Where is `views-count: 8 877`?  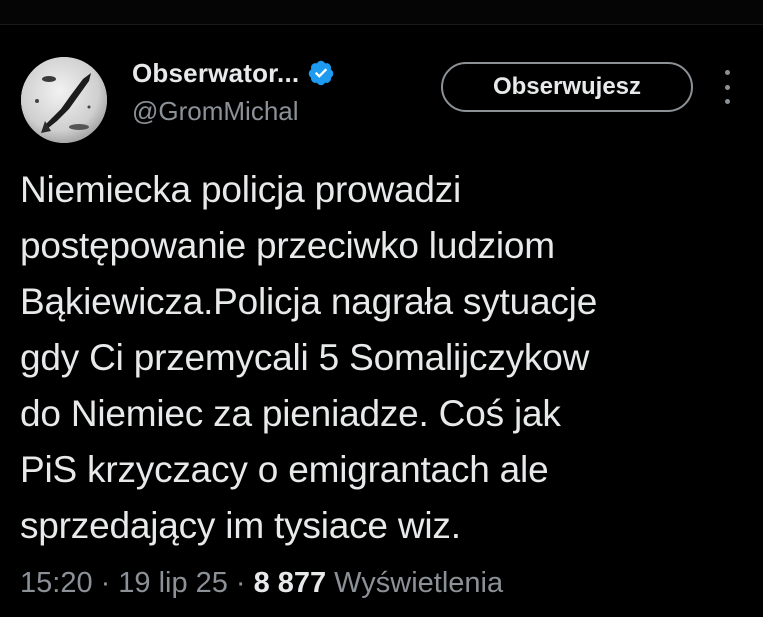
views-count: 8 877 is located at coordinates (290, 583).